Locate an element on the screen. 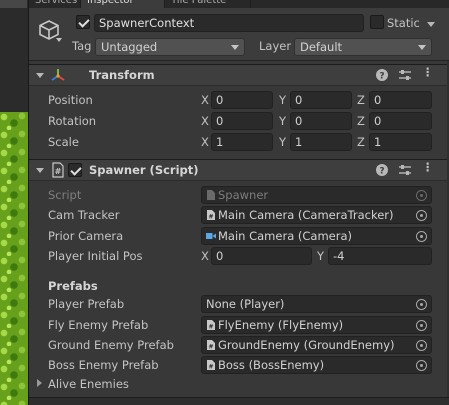 This screenshot has height=405, width=449. active-checkbox is located at coordinates (83, 22).